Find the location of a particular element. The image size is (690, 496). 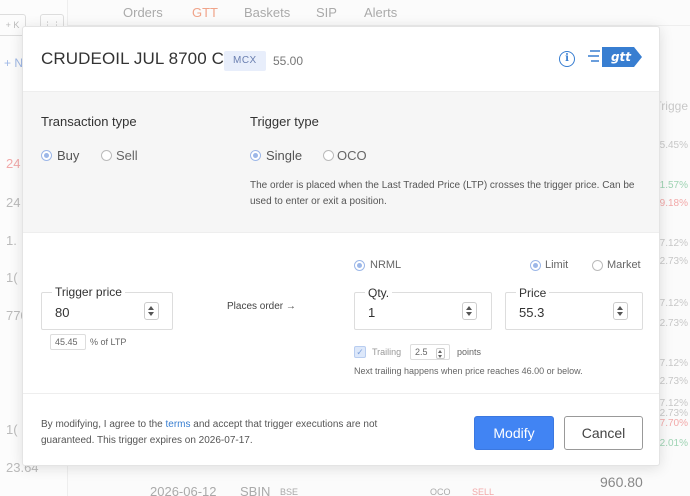

tab-alerts: Alerts is located at coordinates (380, 12).